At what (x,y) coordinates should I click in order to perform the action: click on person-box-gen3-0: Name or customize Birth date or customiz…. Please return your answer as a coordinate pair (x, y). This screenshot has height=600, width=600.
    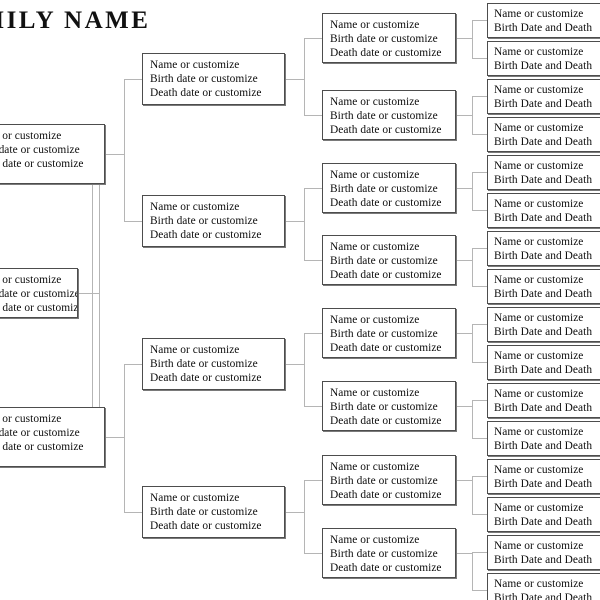
    Looking at the image, I should click on (389, 38).